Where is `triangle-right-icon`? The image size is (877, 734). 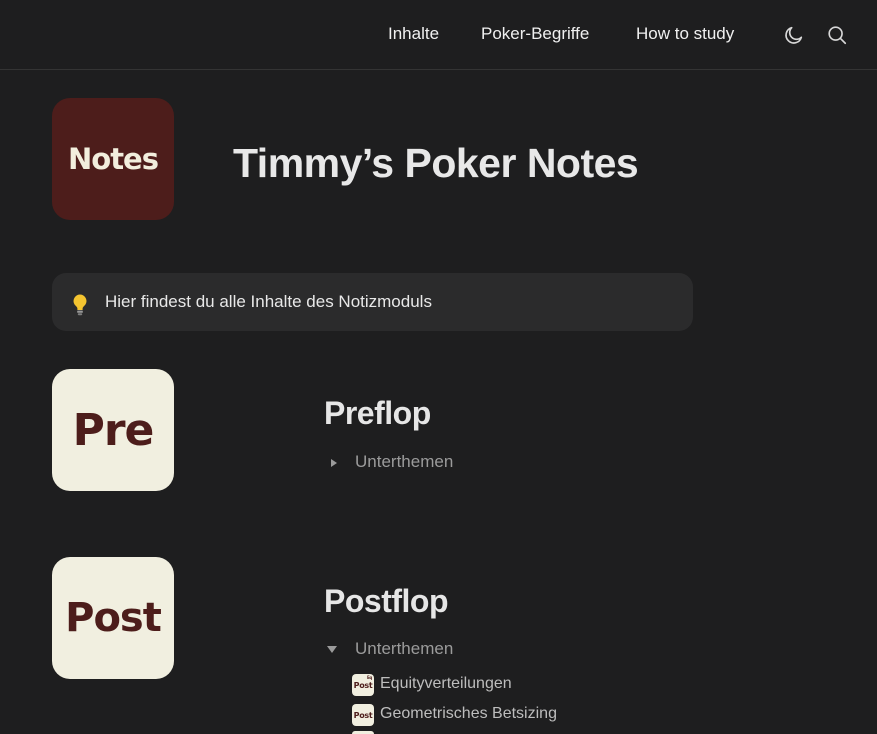 triangle-right-icon is located at coordinates (334, 463).